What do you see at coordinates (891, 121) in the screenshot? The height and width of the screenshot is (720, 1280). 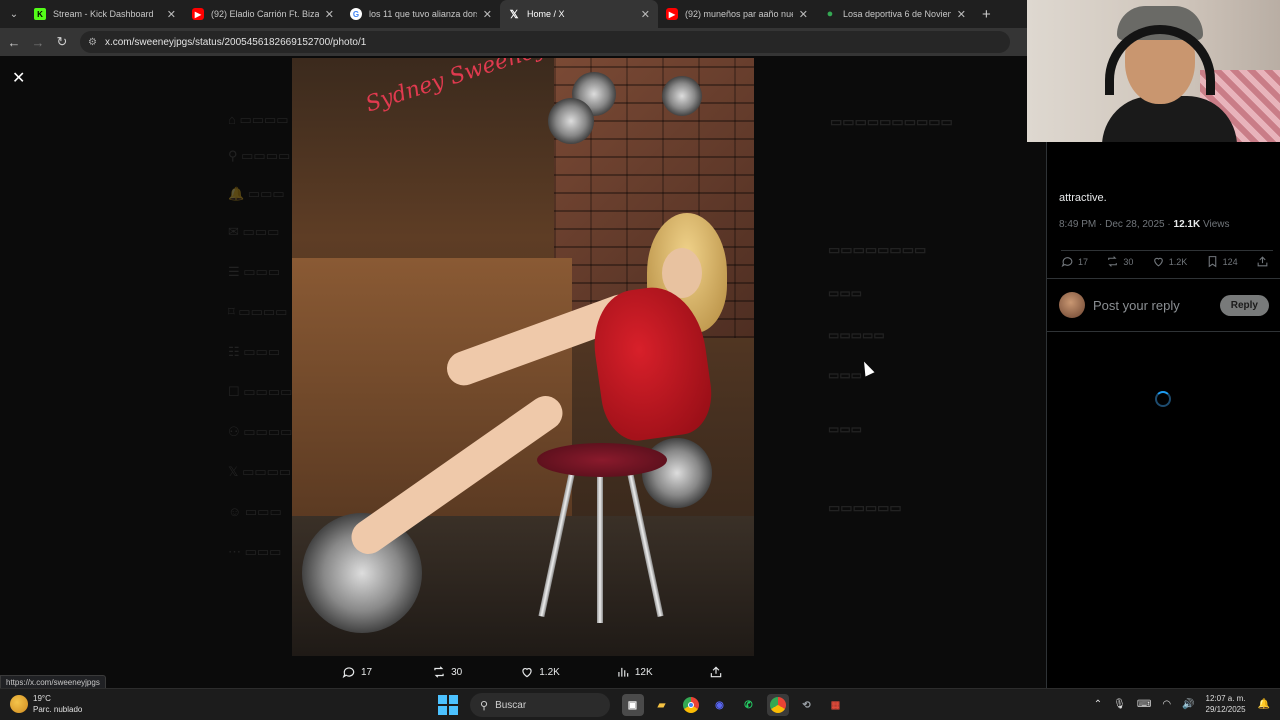 I see `ghost-premium-card: ▭▭▭▭▭▭▭▭▭▭` at bounding box center [891, 121].